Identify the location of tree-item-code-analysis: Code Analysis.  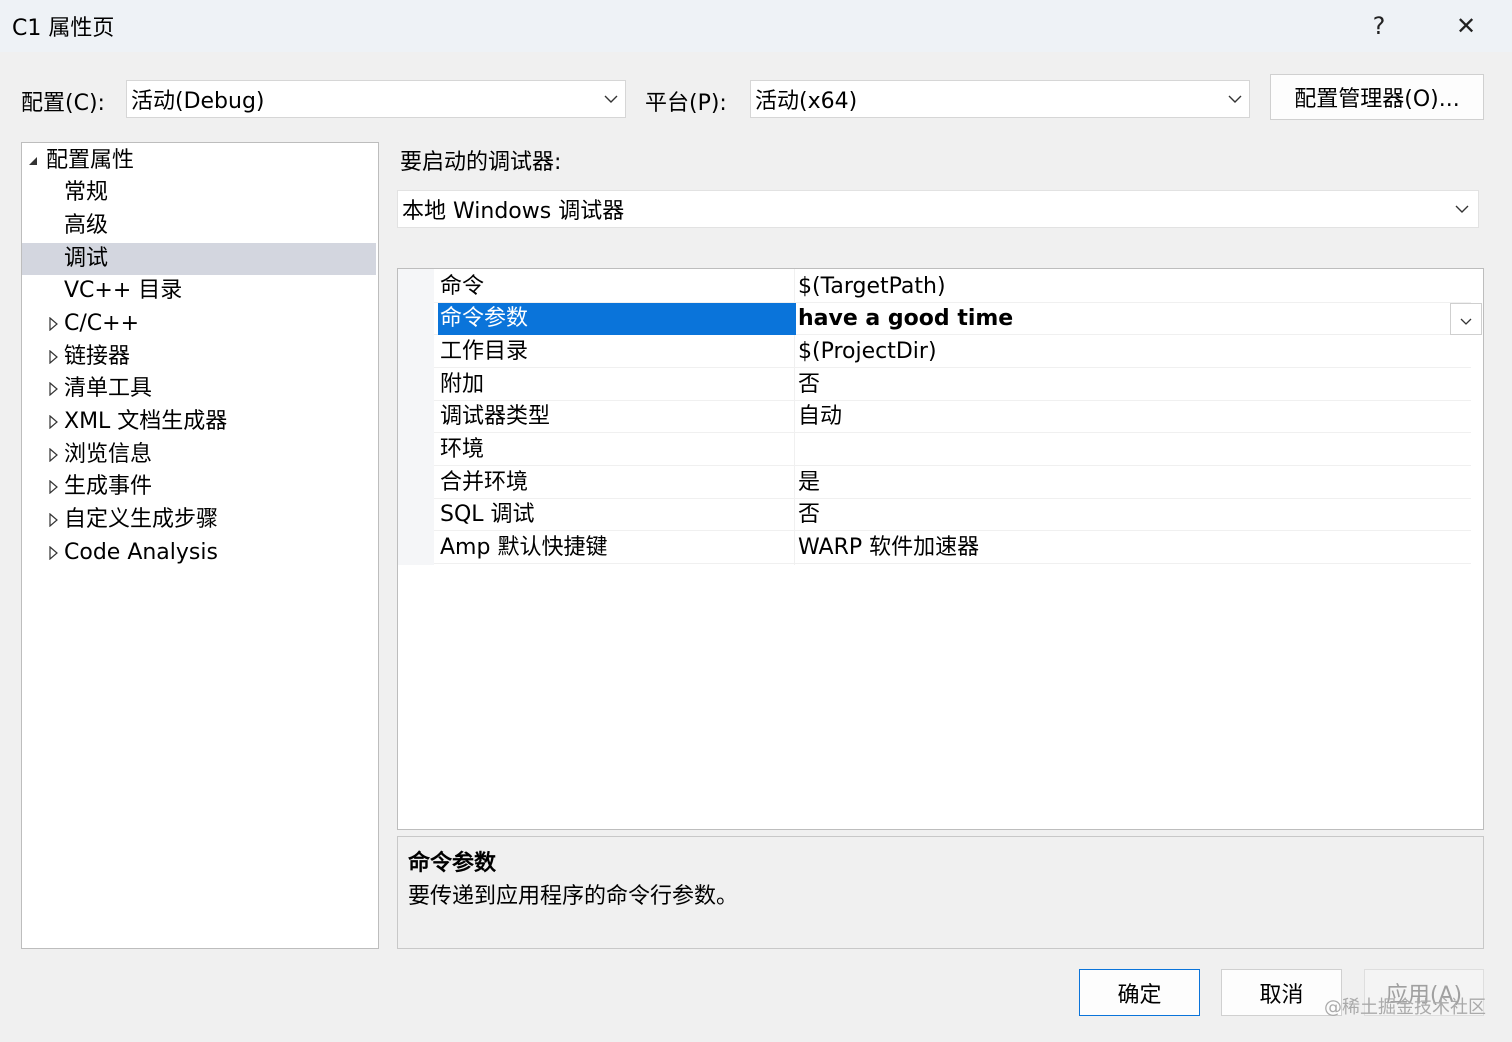
(199, 553).